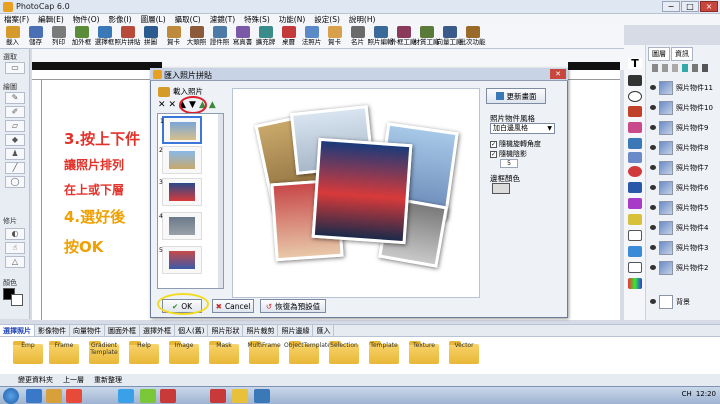  I want to click on toolbar-portrait: 大頭照, so click(196, 36).